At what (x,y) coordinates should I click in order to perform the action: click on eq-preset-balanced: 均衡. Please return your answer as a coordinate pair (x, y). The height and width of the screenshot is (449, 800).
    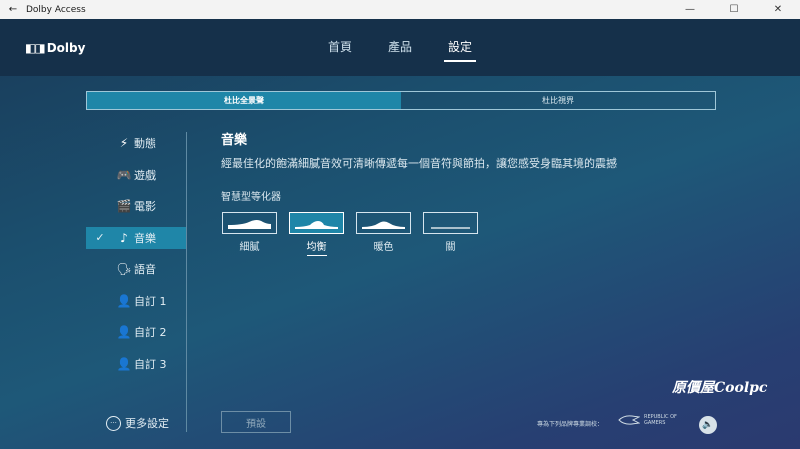
    Looking at the image, I should click on (316, 234).